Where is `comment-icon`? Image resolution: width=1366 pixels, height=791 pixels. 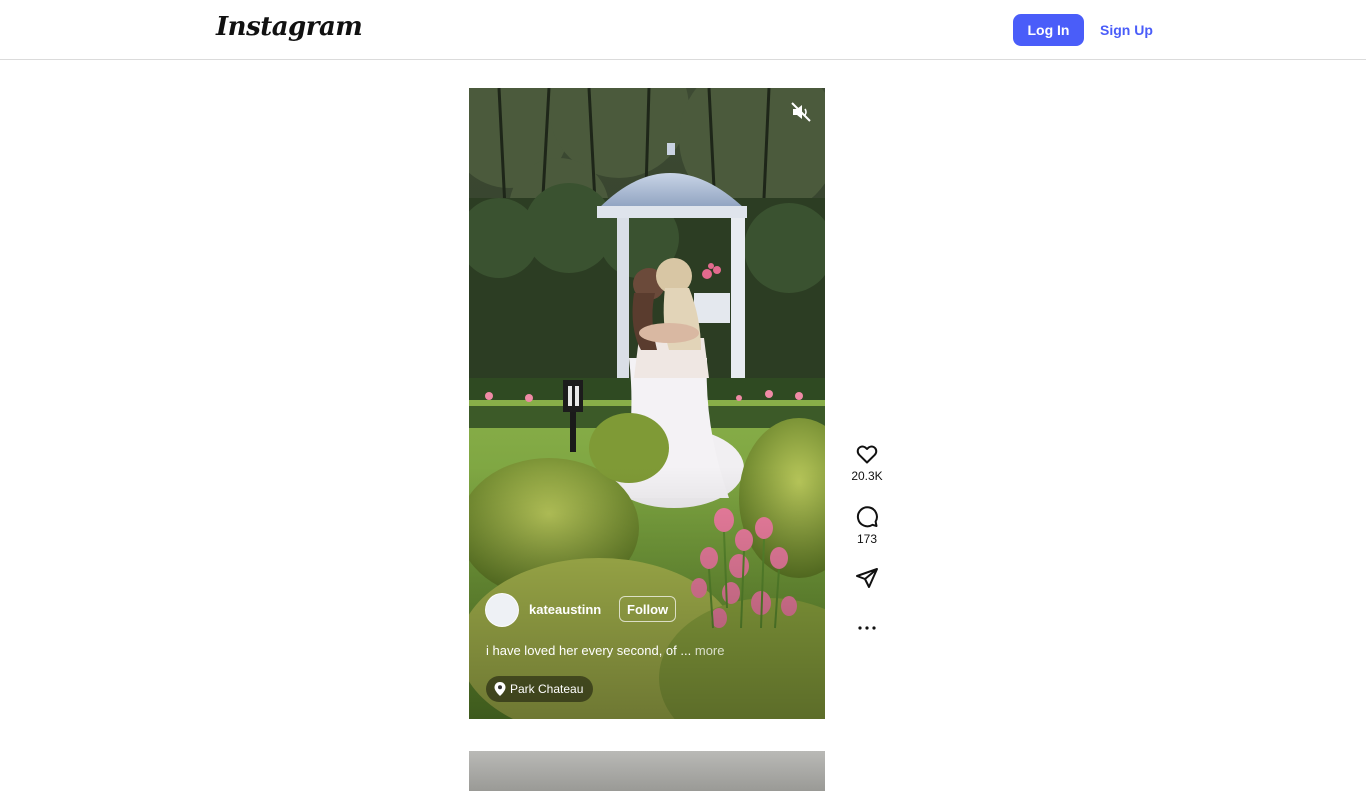
comment-icon is located at coordinates (867, 517).